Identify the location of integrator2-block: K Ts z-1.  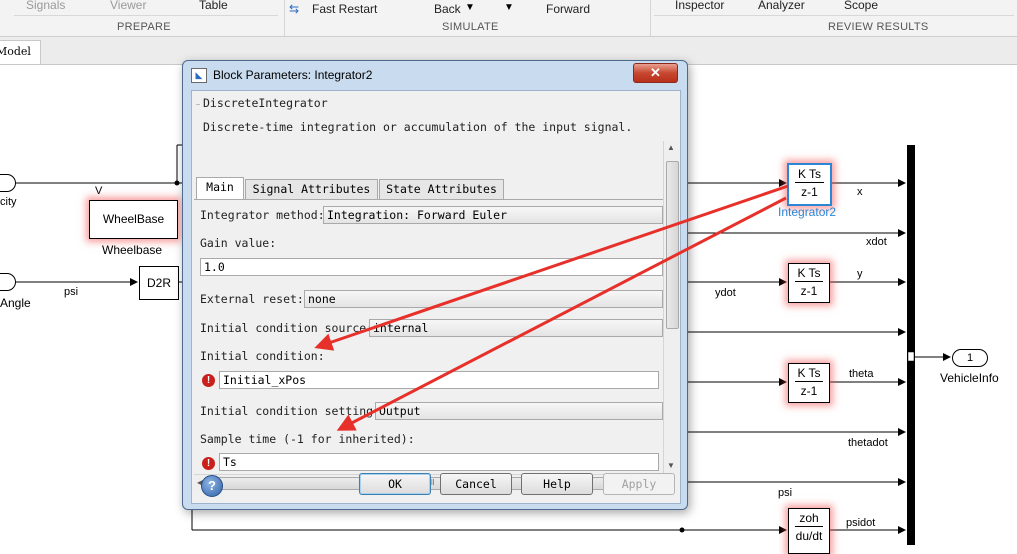
(809, 184).